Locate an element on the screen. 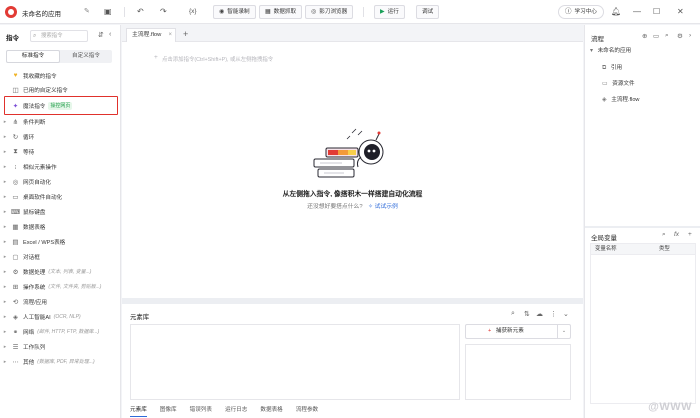 Image resolution: width=700 pixels, height=418 pixels. redo-icon: ↷ is located at coordinates (163, 12).